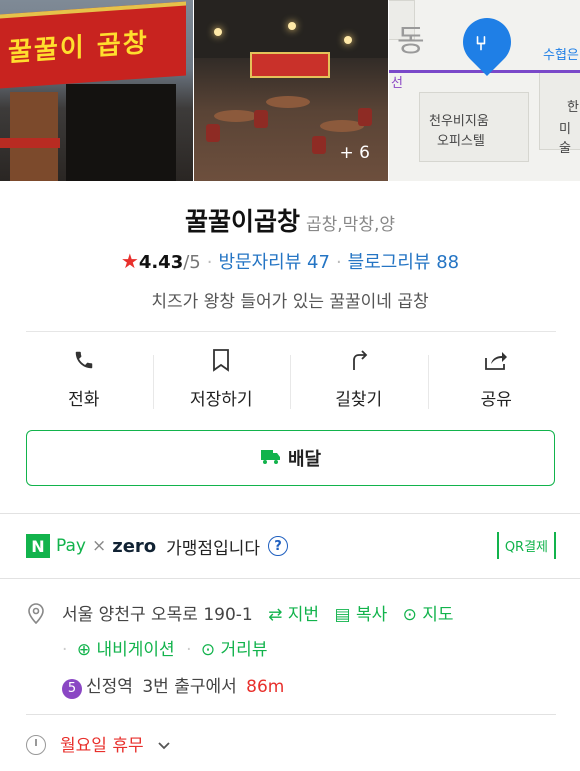 The width and height of the screenshot is (580, 771). What do you see at coordinates (459, 121) in the screenshot?
I see `map-label: 천우비지움` at bounding box center [459, 121].